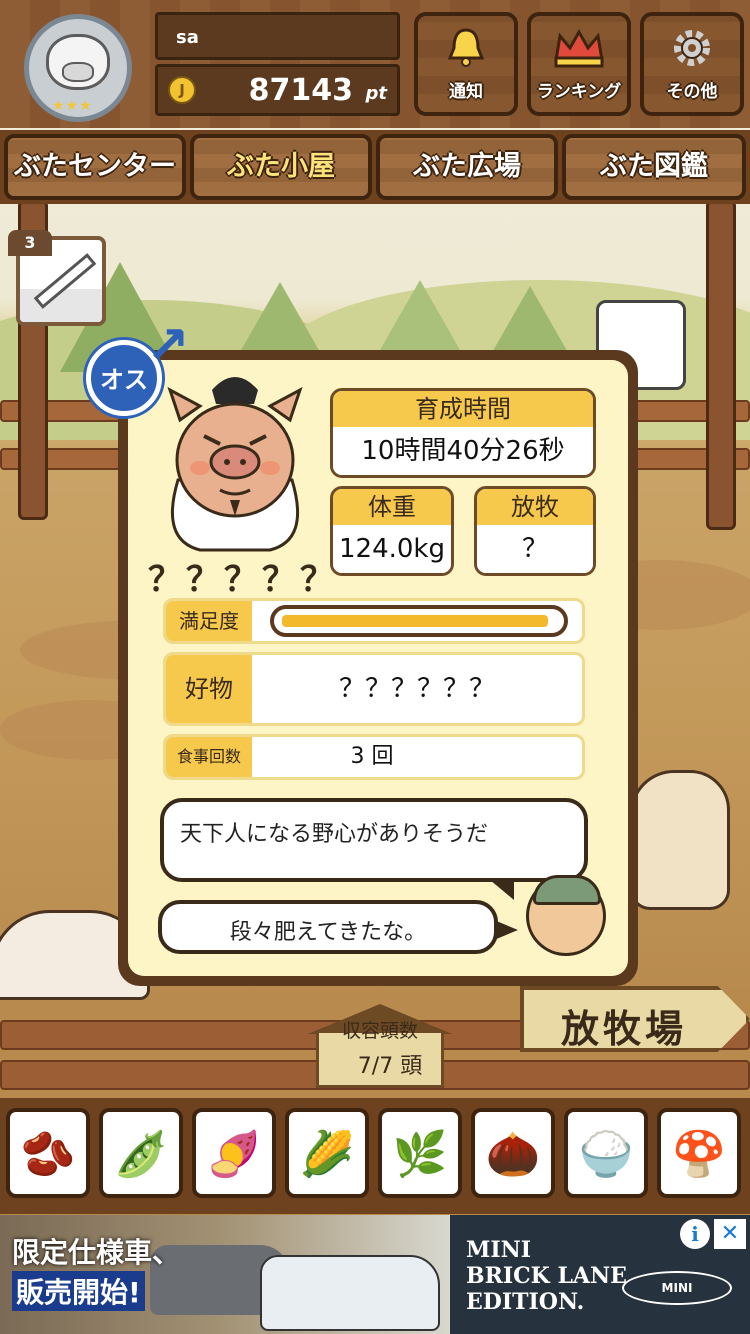 This screenshot has width=750, height=1334. I want to click on notification-button: 通知, so click(466, 64).